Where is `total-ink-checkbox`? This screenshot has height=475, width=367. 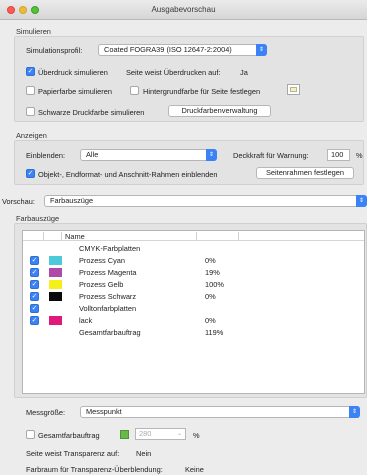
total-ink-checkbox is located at coordinates (30, 434).